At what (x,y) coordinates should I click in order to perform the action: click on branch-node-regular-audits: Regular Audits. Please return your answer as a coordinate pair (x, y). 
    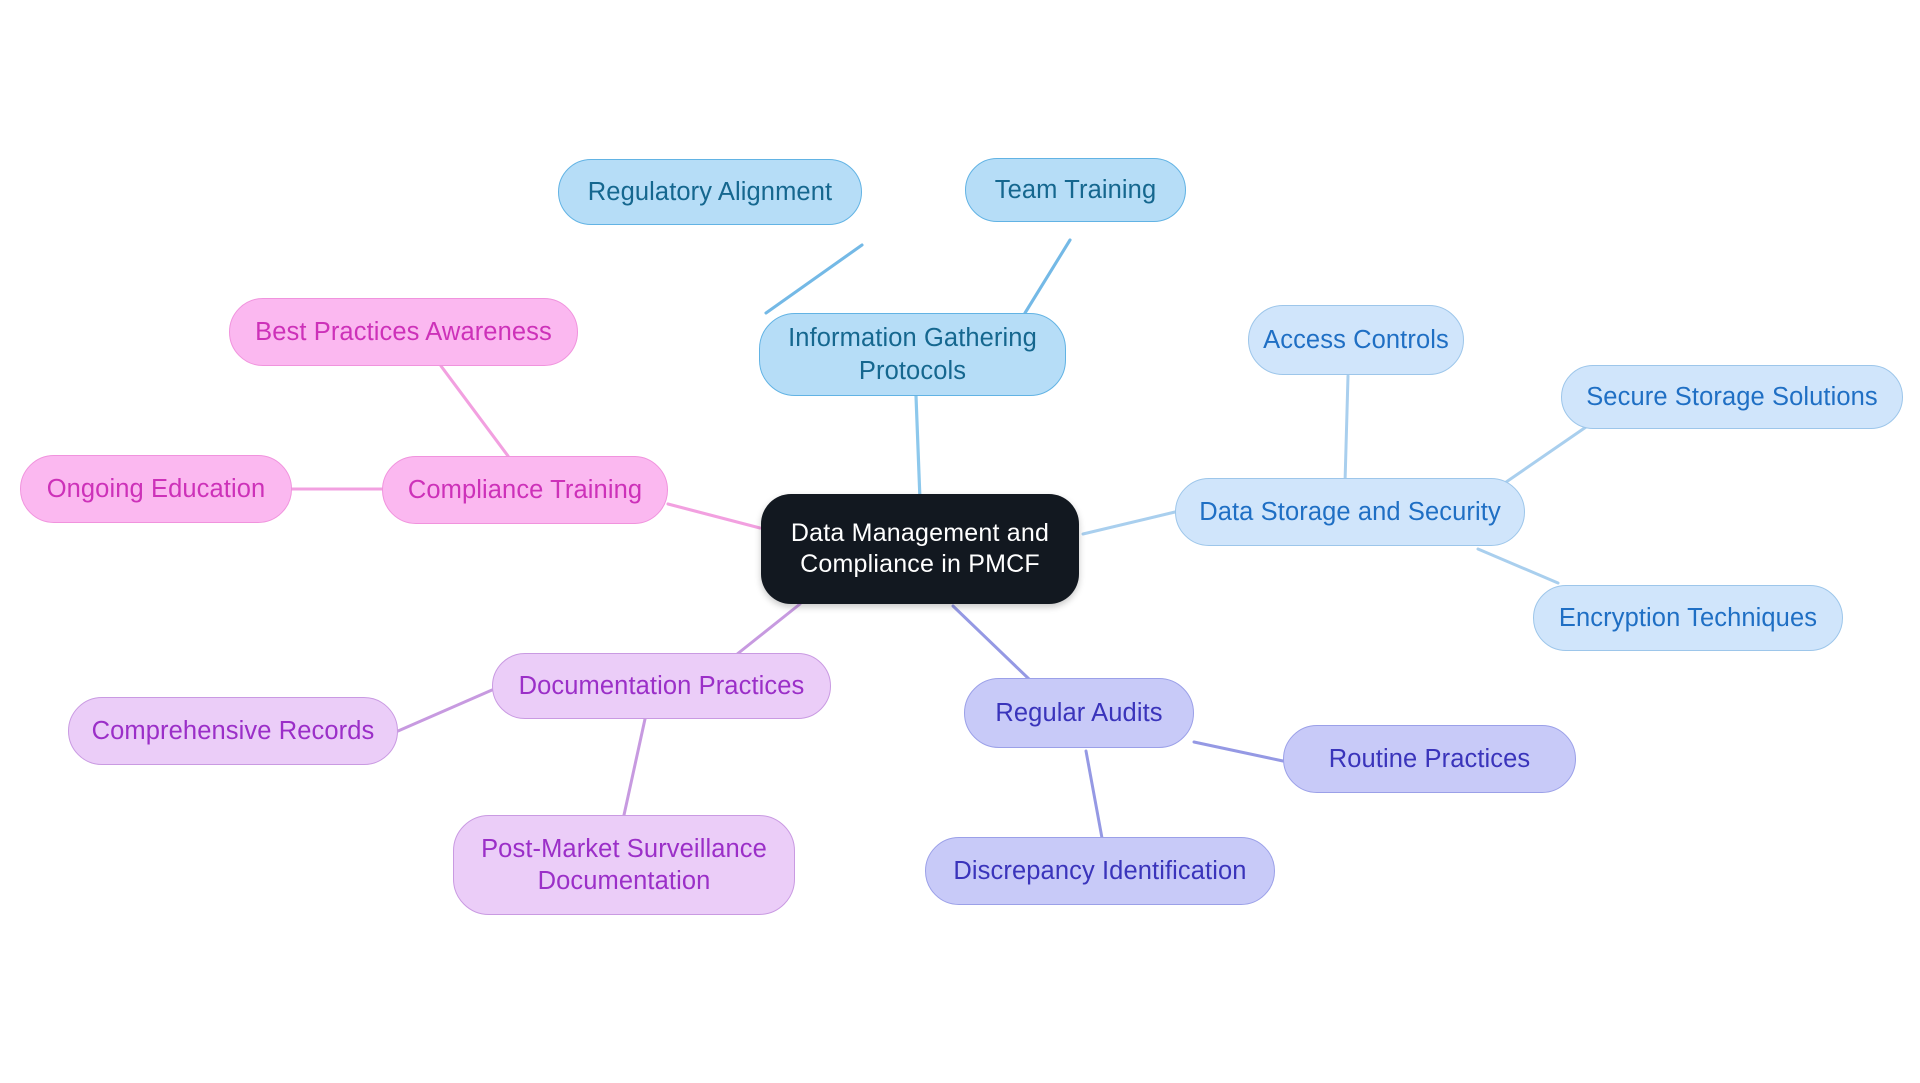
    Looking at the image, I should click on (1079, 713).